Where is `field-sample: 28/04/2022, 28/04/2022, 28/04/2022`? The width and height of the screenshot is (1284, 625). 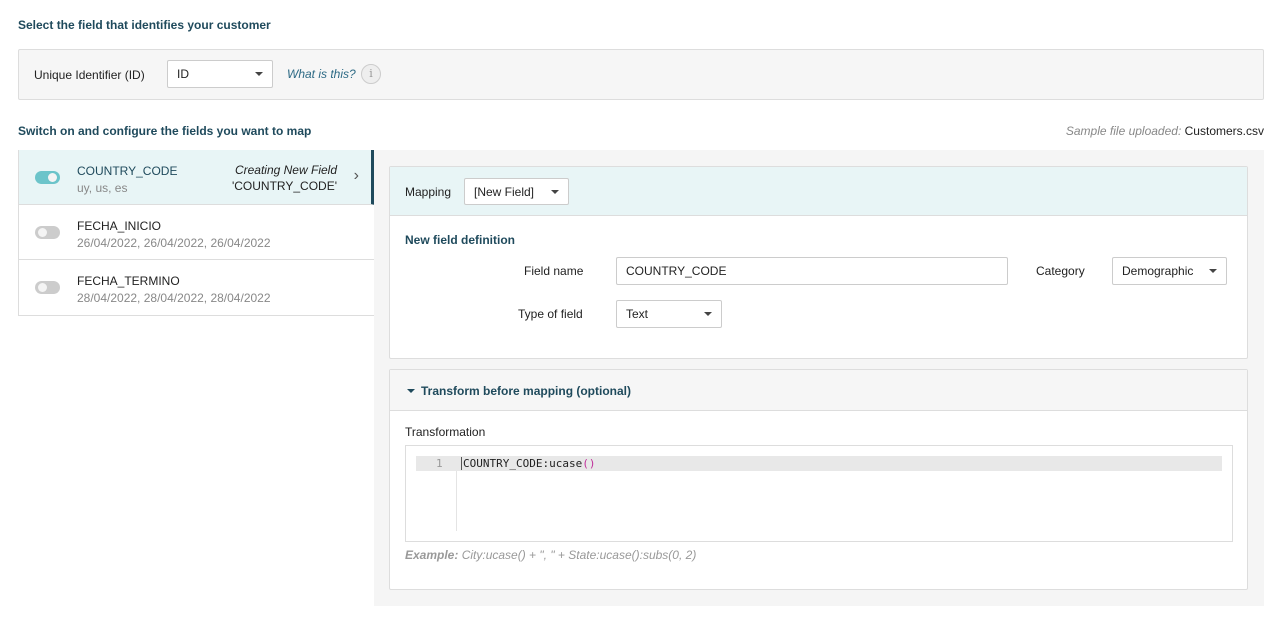 field-sample: 28/04/2022, 28/04/2022, 28/04/2022 is located at coordinates (174, 298).